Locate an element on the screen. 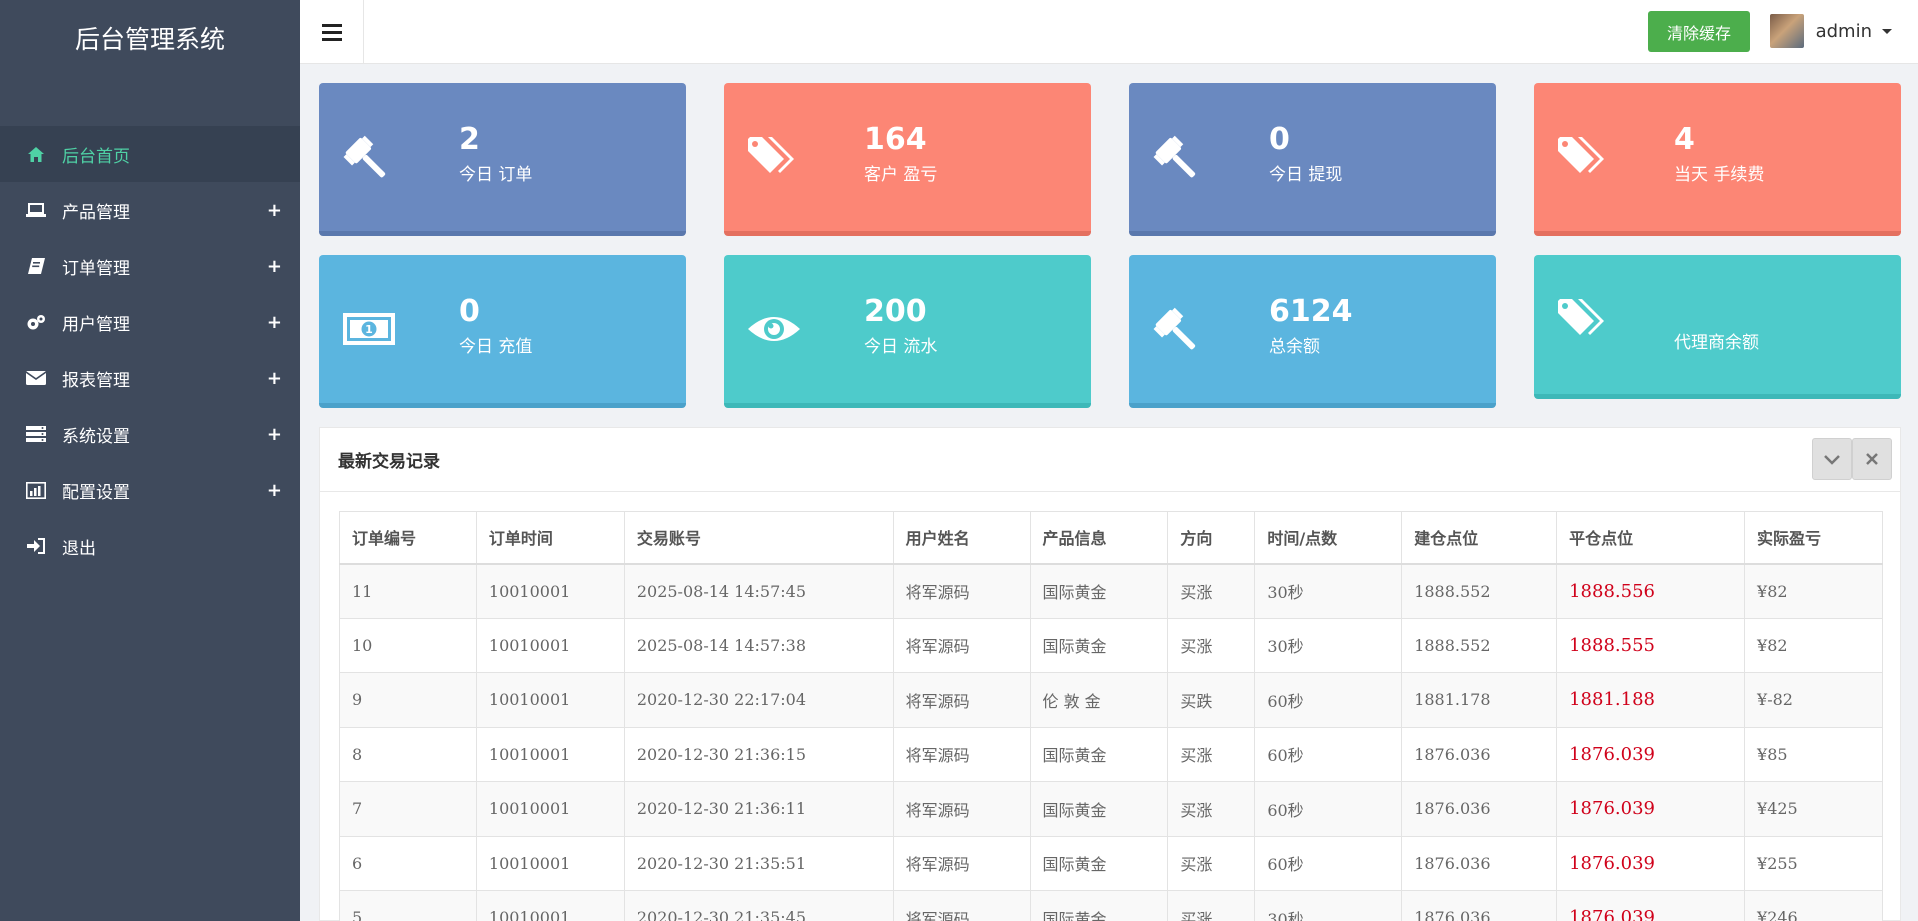  stat-card-today-withdraw: 0 今日 提现 is located at coordinates (1312, 159).